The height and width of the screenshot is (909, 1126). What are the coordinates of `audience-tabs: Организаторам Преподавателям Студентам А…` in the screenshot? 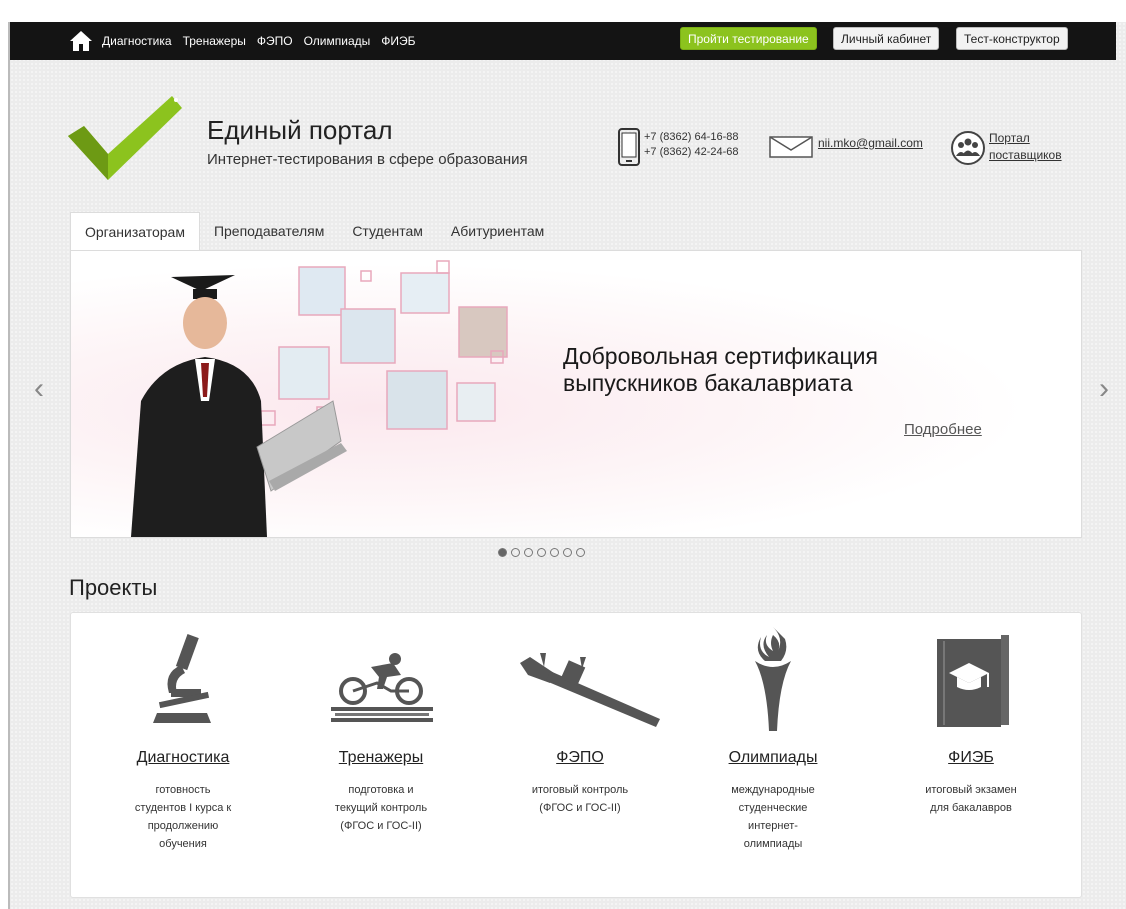 It's located at (314, 231).